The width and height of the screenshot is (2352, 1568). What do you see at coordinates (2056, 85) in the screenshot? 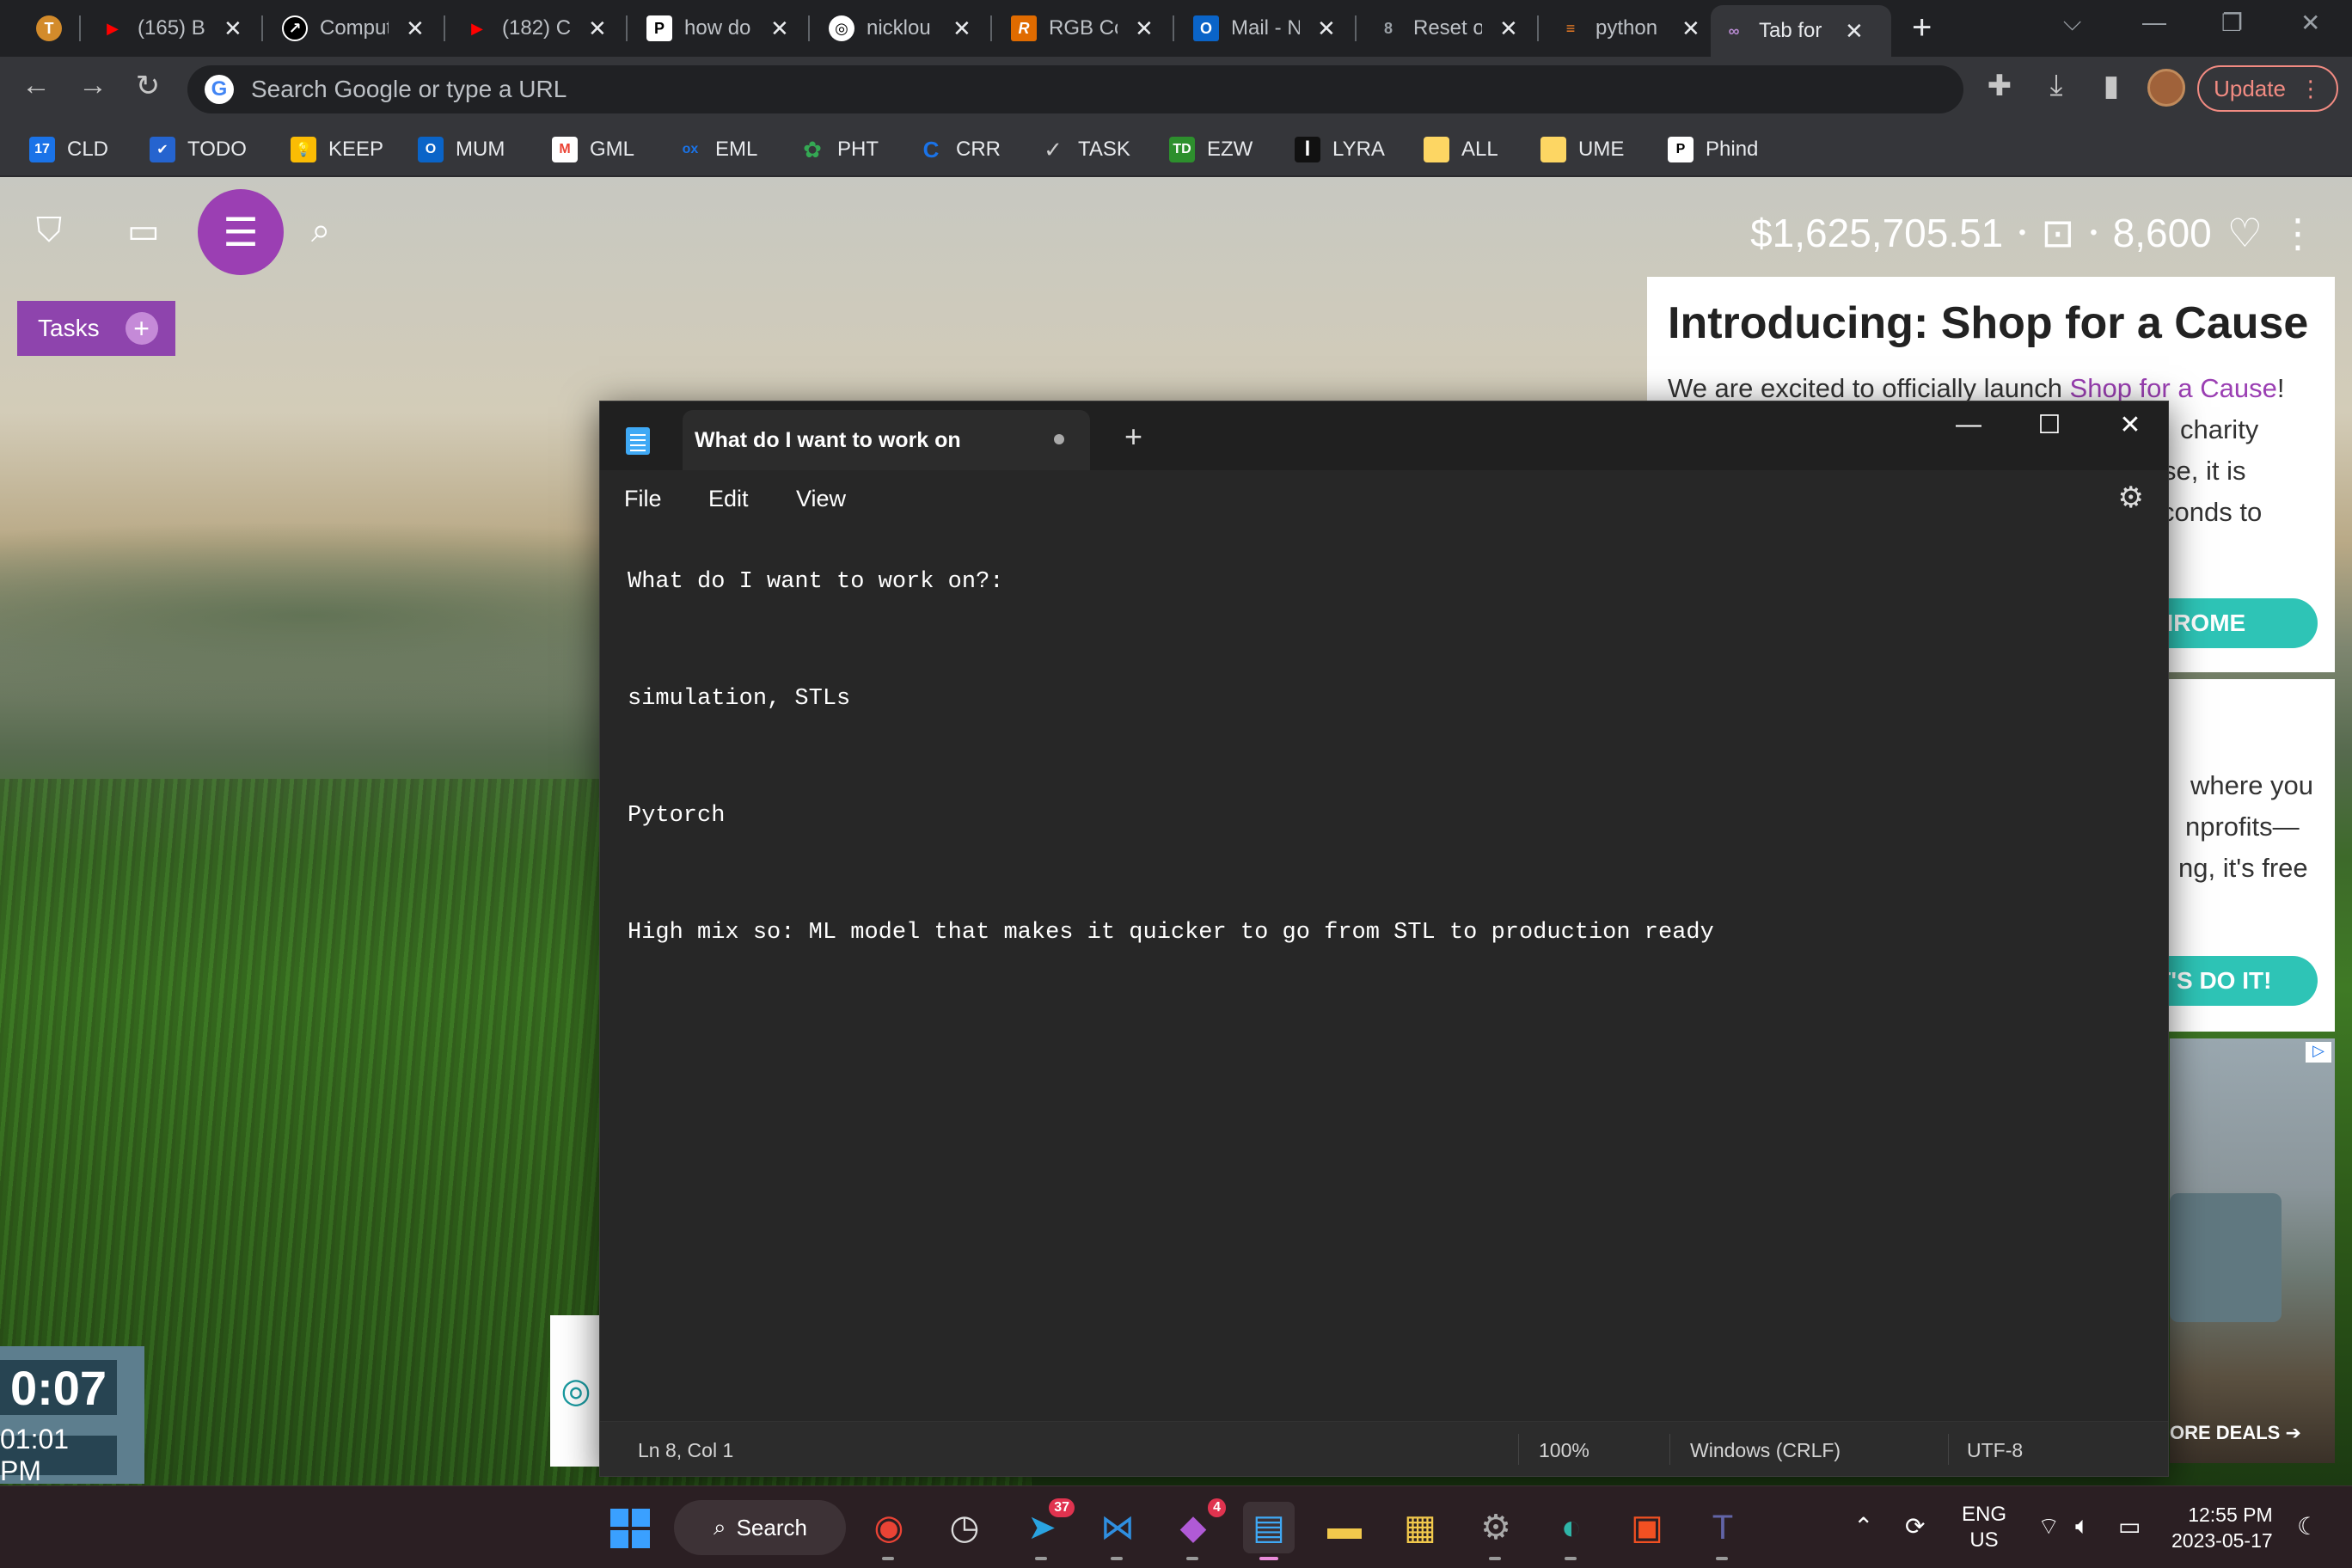
I see `download-icon: ⤓` at bounding box center [2056, 85].